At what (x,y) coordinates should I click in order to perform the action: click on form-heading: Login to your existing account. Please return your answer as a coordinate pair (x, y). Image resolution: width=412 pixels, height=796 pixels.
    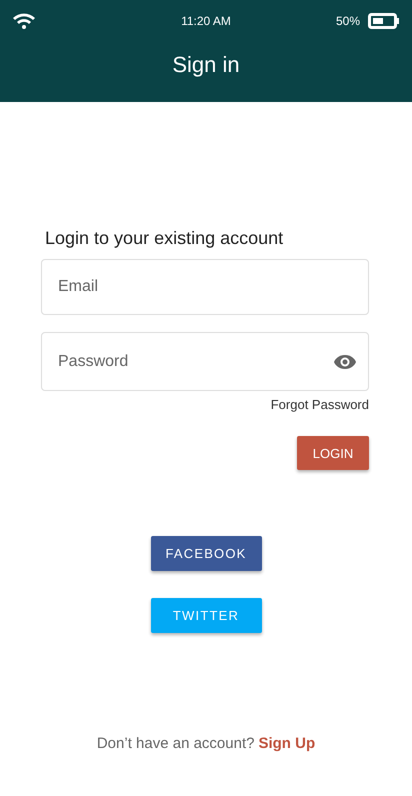
    Looking at the image, I should click on (164, 238).